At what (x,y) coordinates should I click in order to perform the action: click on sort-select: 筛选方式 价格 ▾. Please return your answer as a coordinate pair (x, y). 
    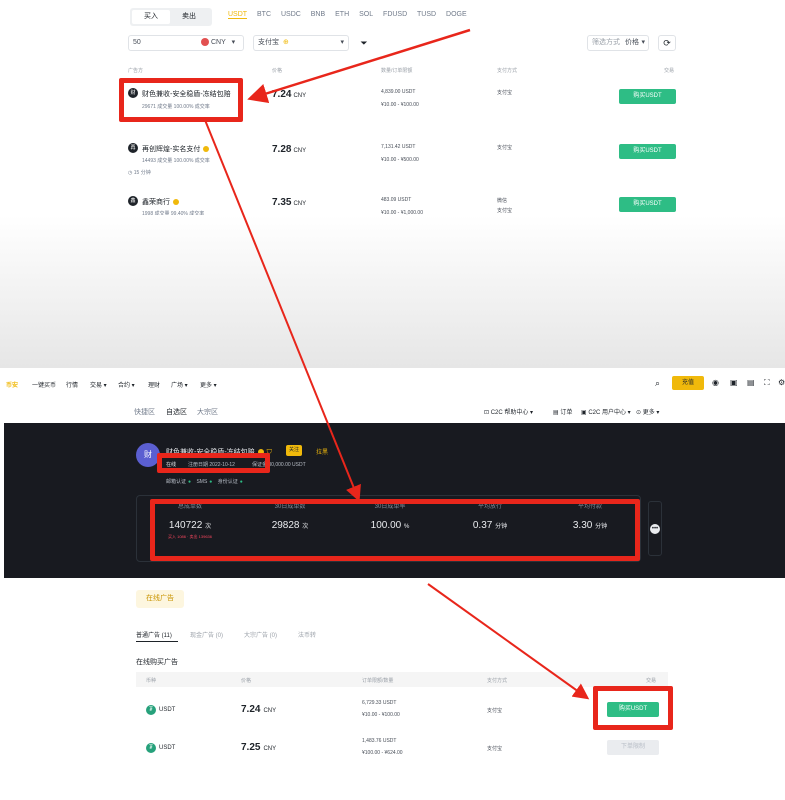
    Looking at the image, I should click on (618, 43).